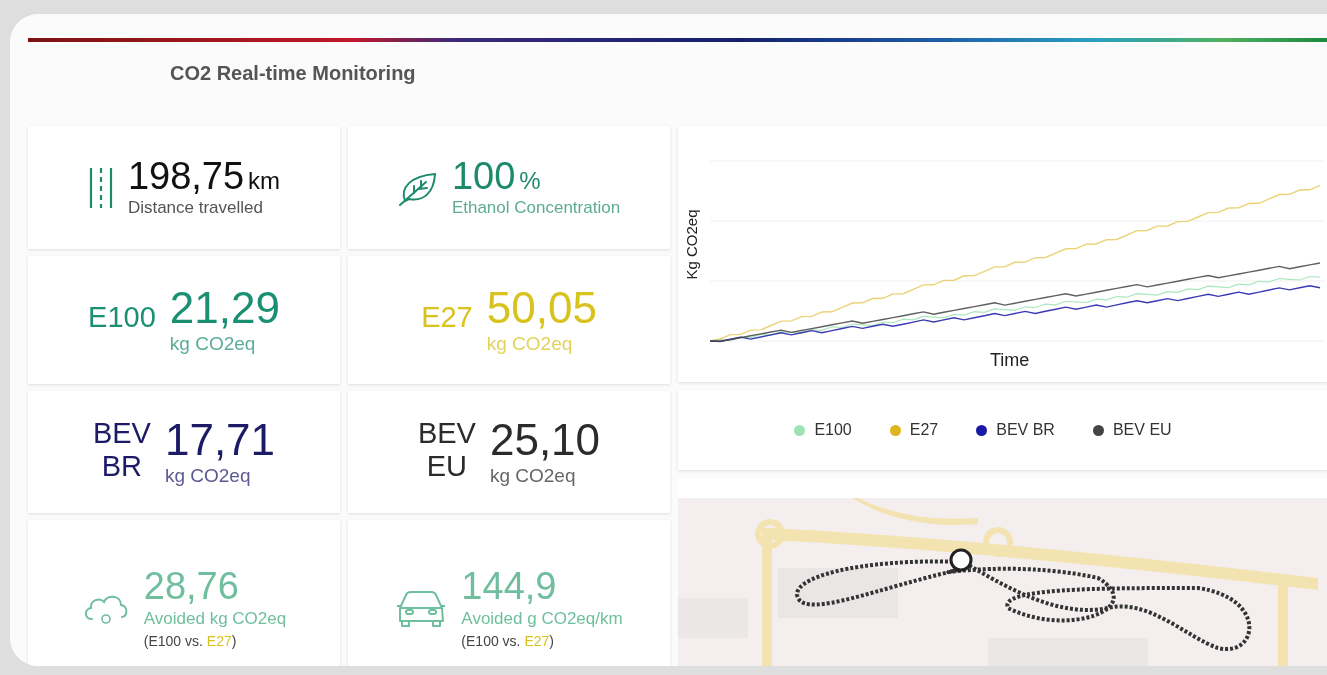  I want to click on x-axis-label: Time, so click(1010, 360).